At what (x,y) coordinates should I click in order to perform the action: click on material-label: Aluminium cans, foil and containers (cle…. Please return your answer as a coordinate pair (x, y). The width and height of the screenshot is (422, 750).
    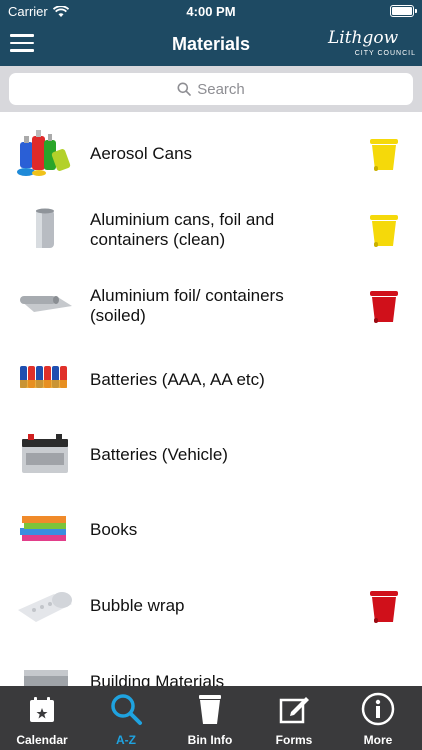
    Looking at the image, I should click on (182, 229).